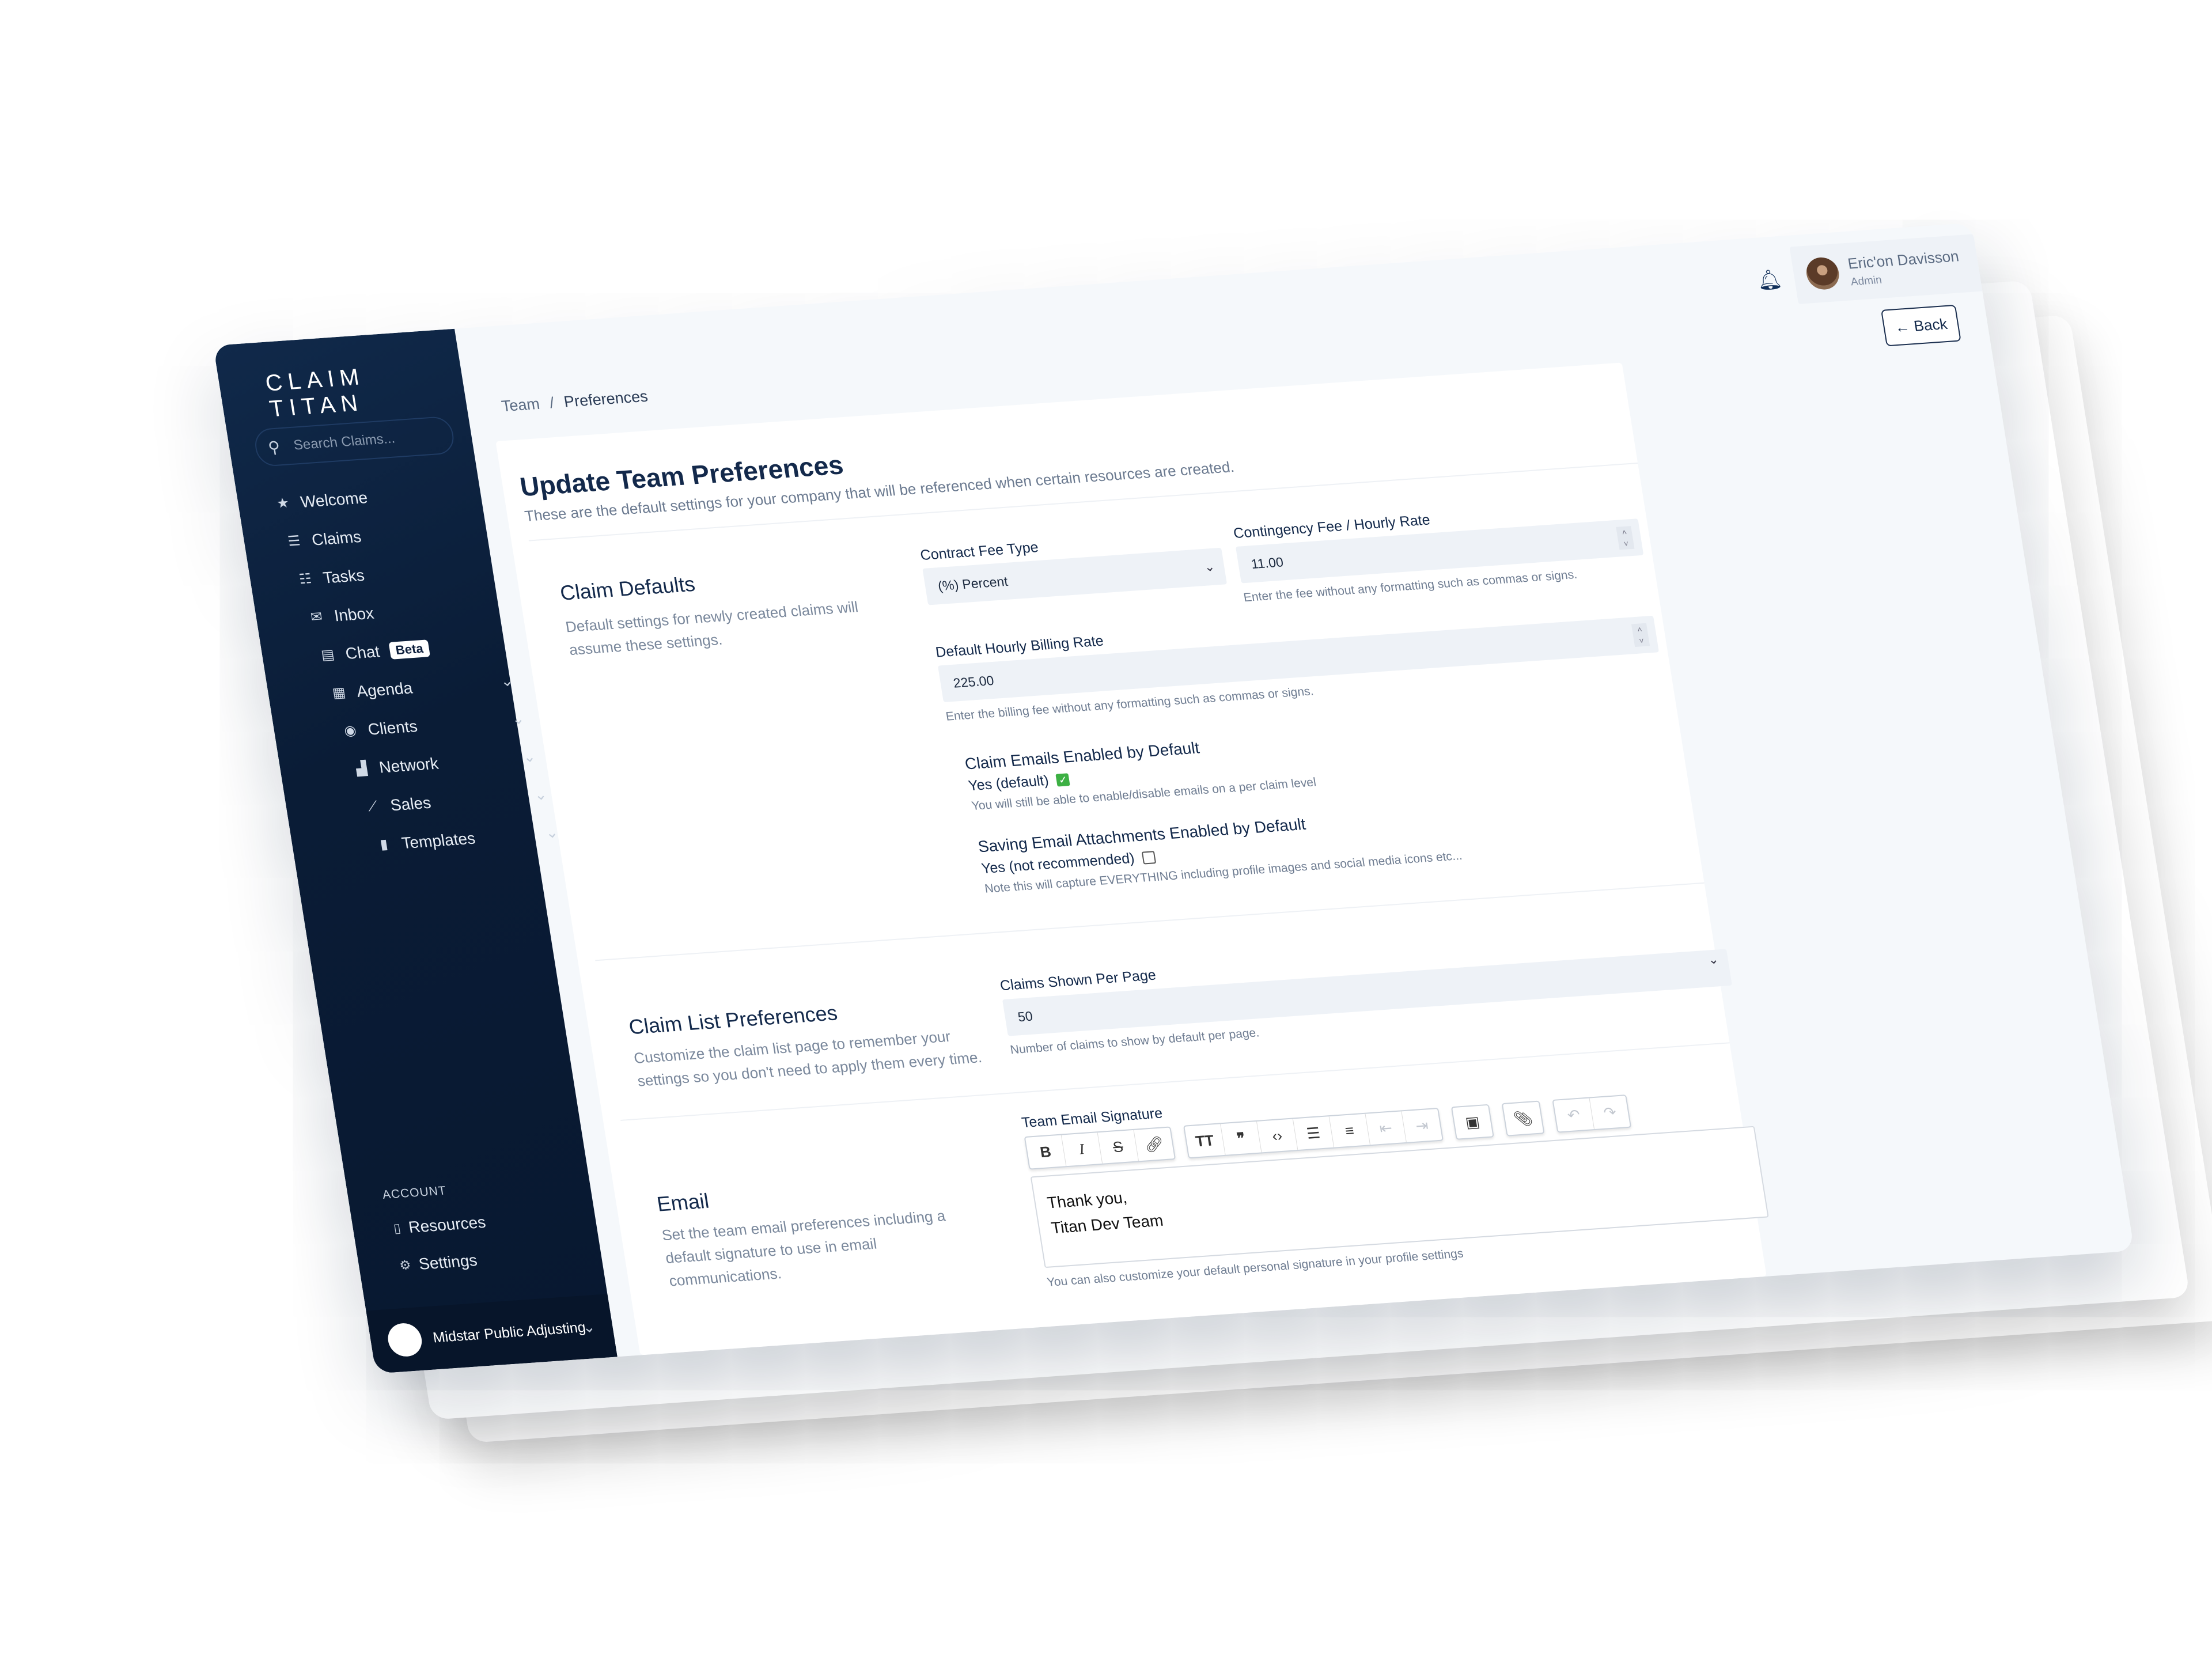  What do you see at coordinates (405, 1265) in the screenshot?
I see `gear-icon: ⚙` at bounding box center [405, 1265].